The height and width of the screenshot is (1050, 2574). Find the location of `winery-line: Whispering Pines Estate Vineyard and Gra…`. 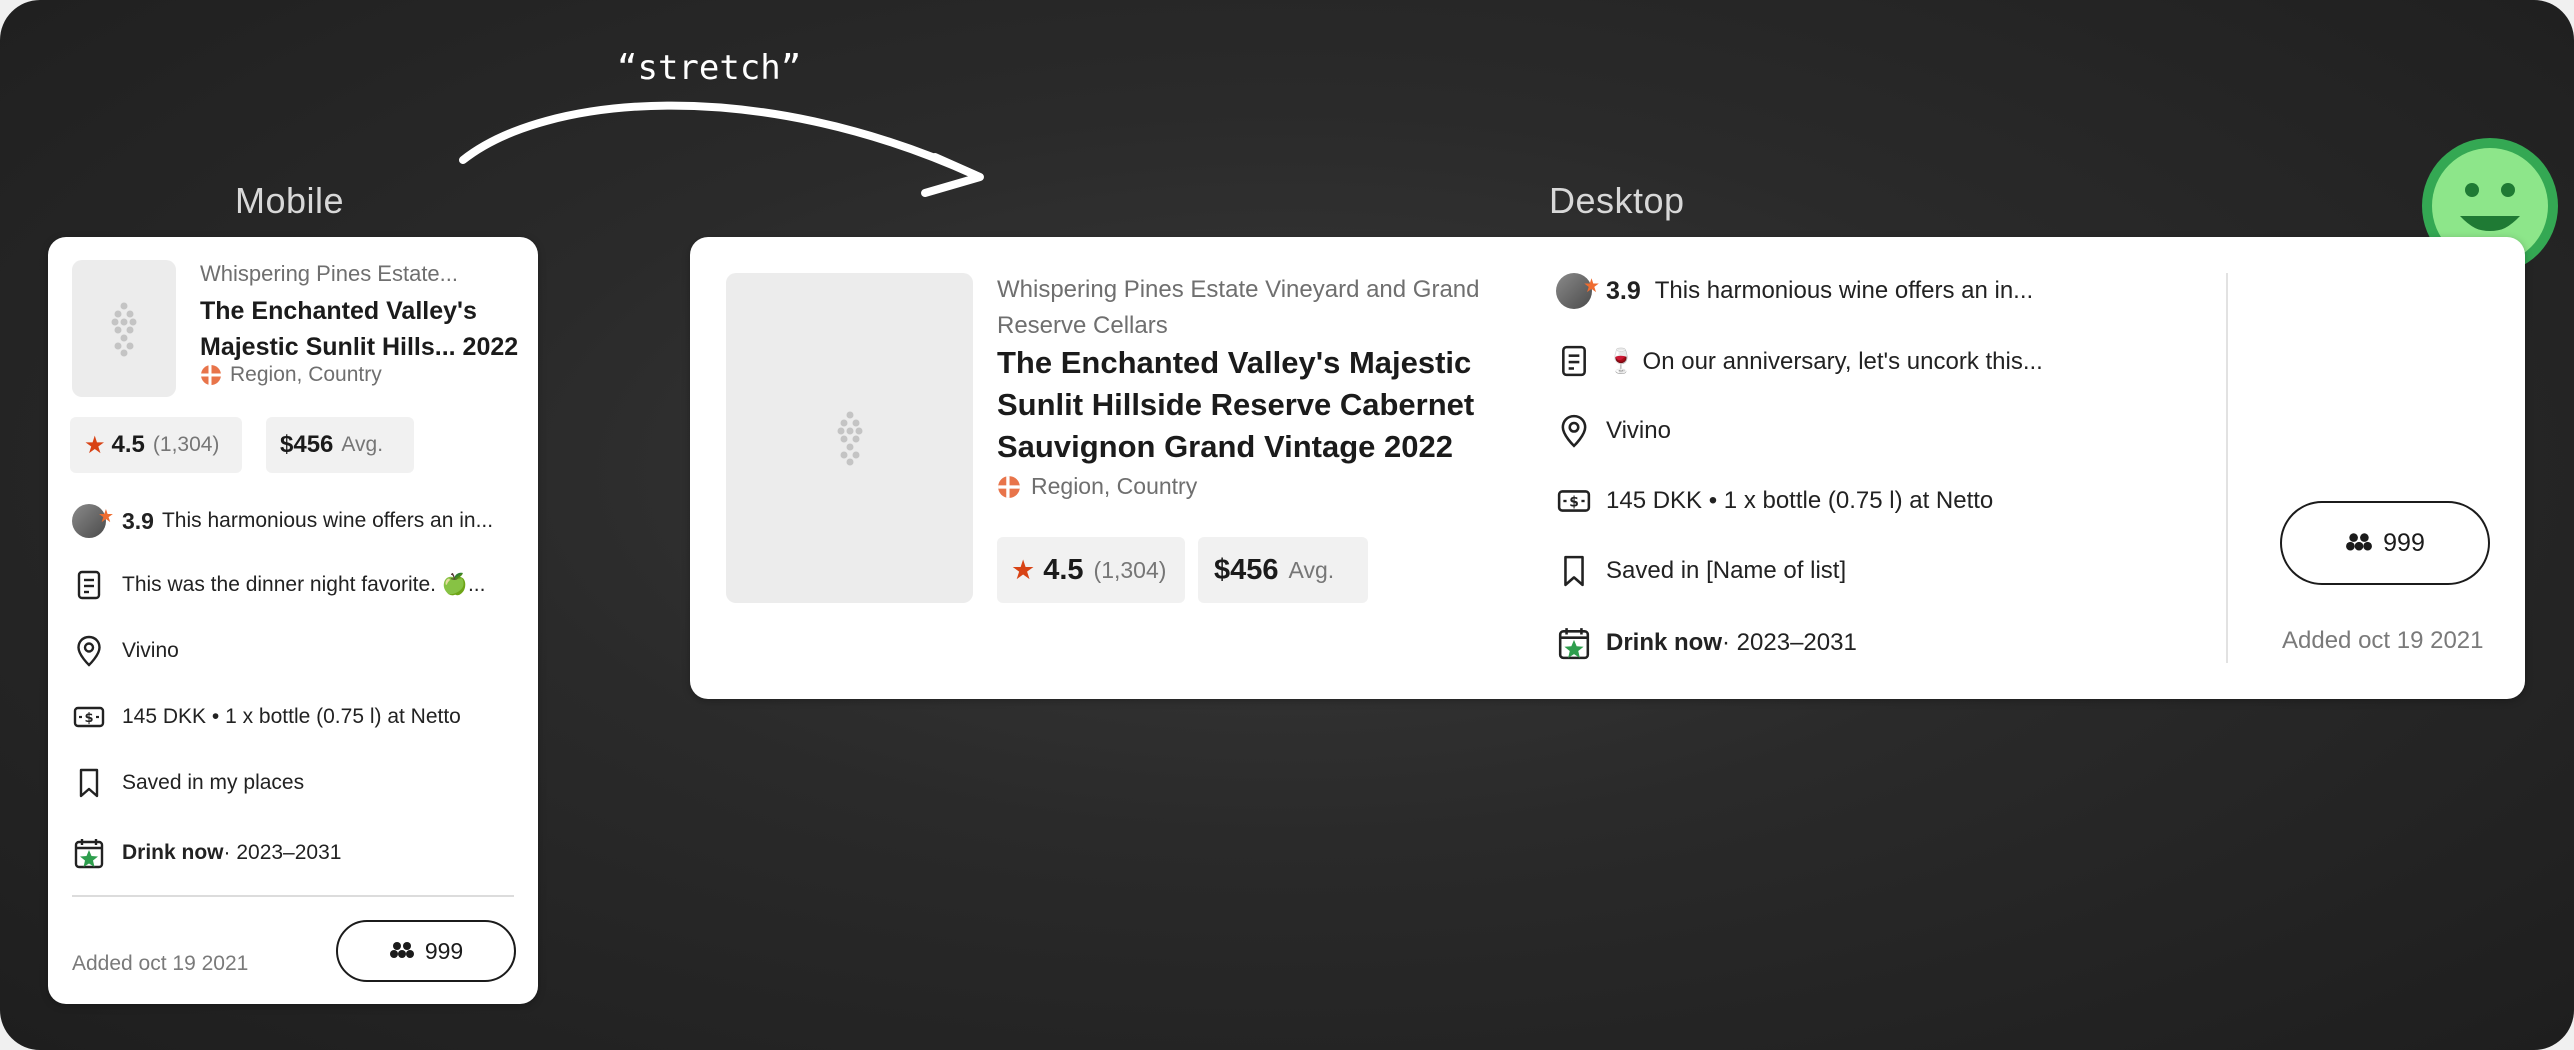

winery-line: Whispering Pines Estate Vineyard and Gra… is located at coordinates (1238, 289).